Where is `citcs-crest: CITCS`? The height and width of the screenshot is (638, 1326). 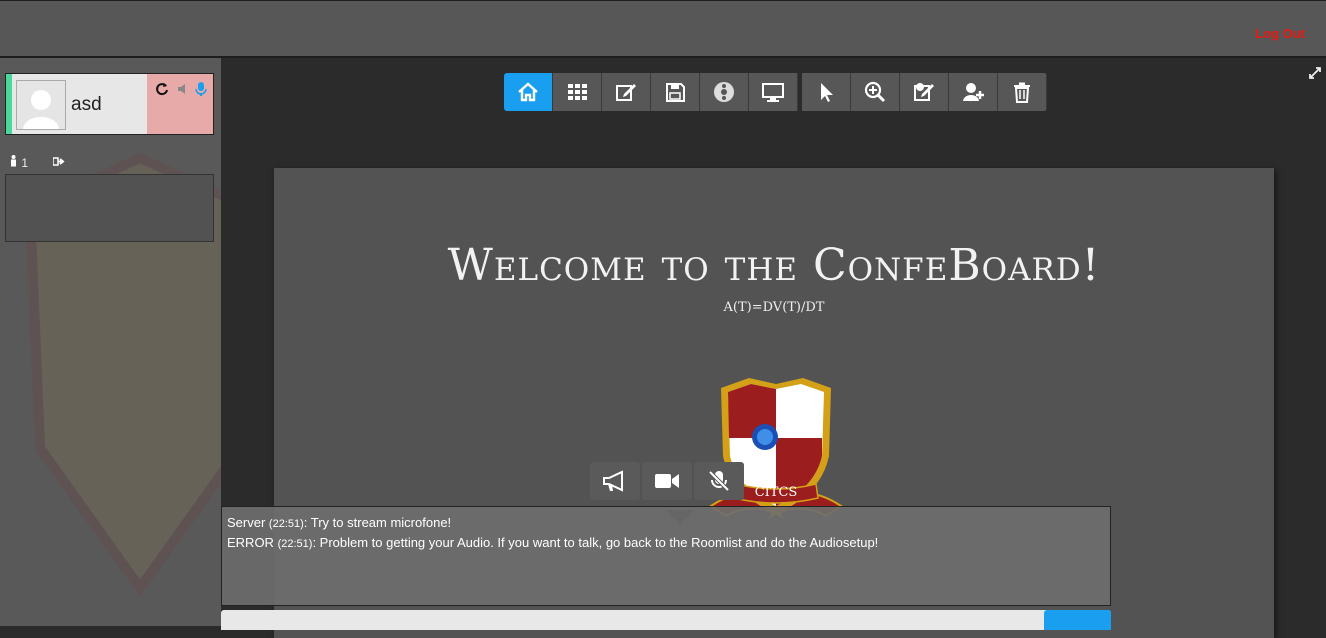
citcs-crest: CITCS is located at coordinates (776, 448).